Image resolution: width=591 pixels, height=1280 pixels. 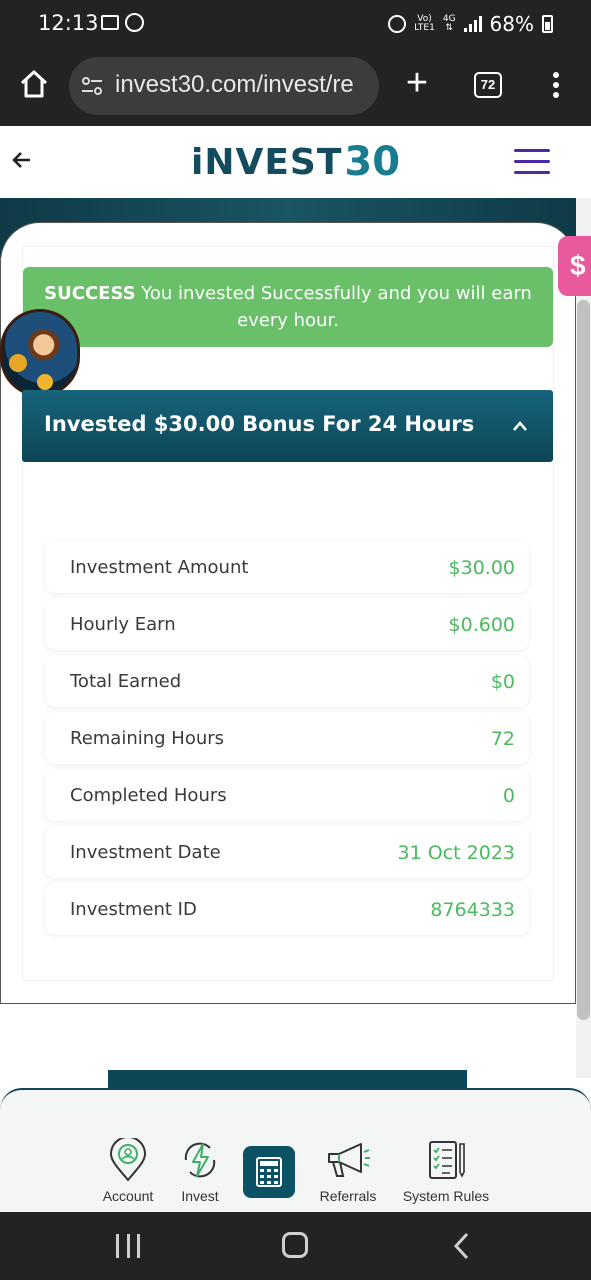 What do you see at coordinates (547, 24) in the screenshot?
I see `battery-icon` at bounding box center [547, 24].